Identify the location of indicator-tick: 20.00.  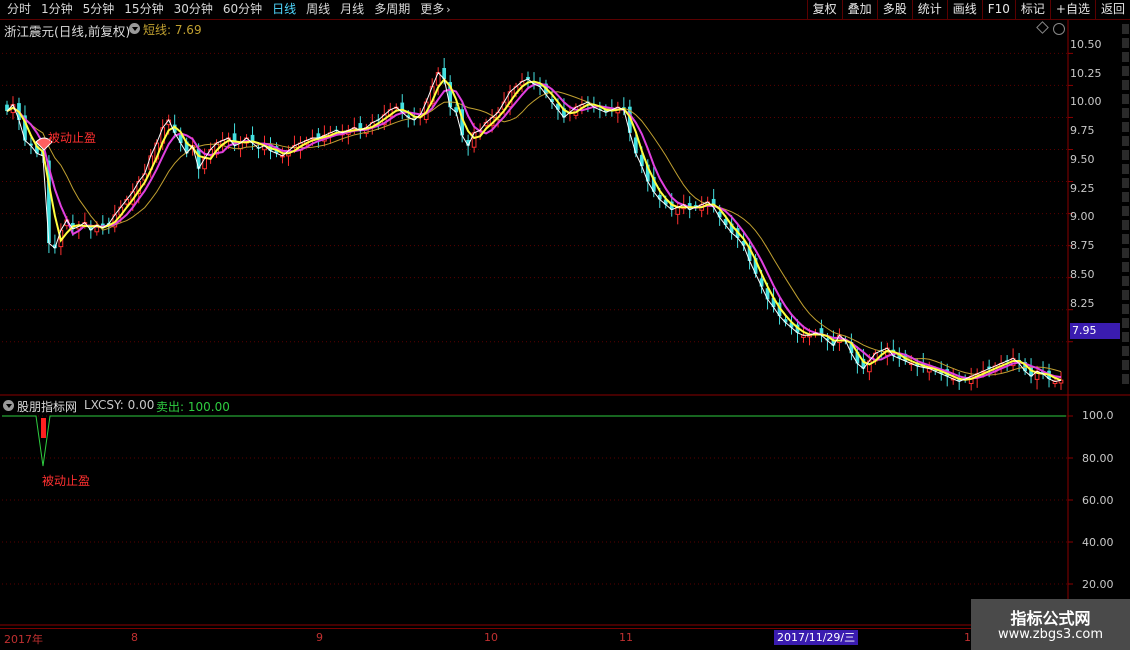
(1098, 584).